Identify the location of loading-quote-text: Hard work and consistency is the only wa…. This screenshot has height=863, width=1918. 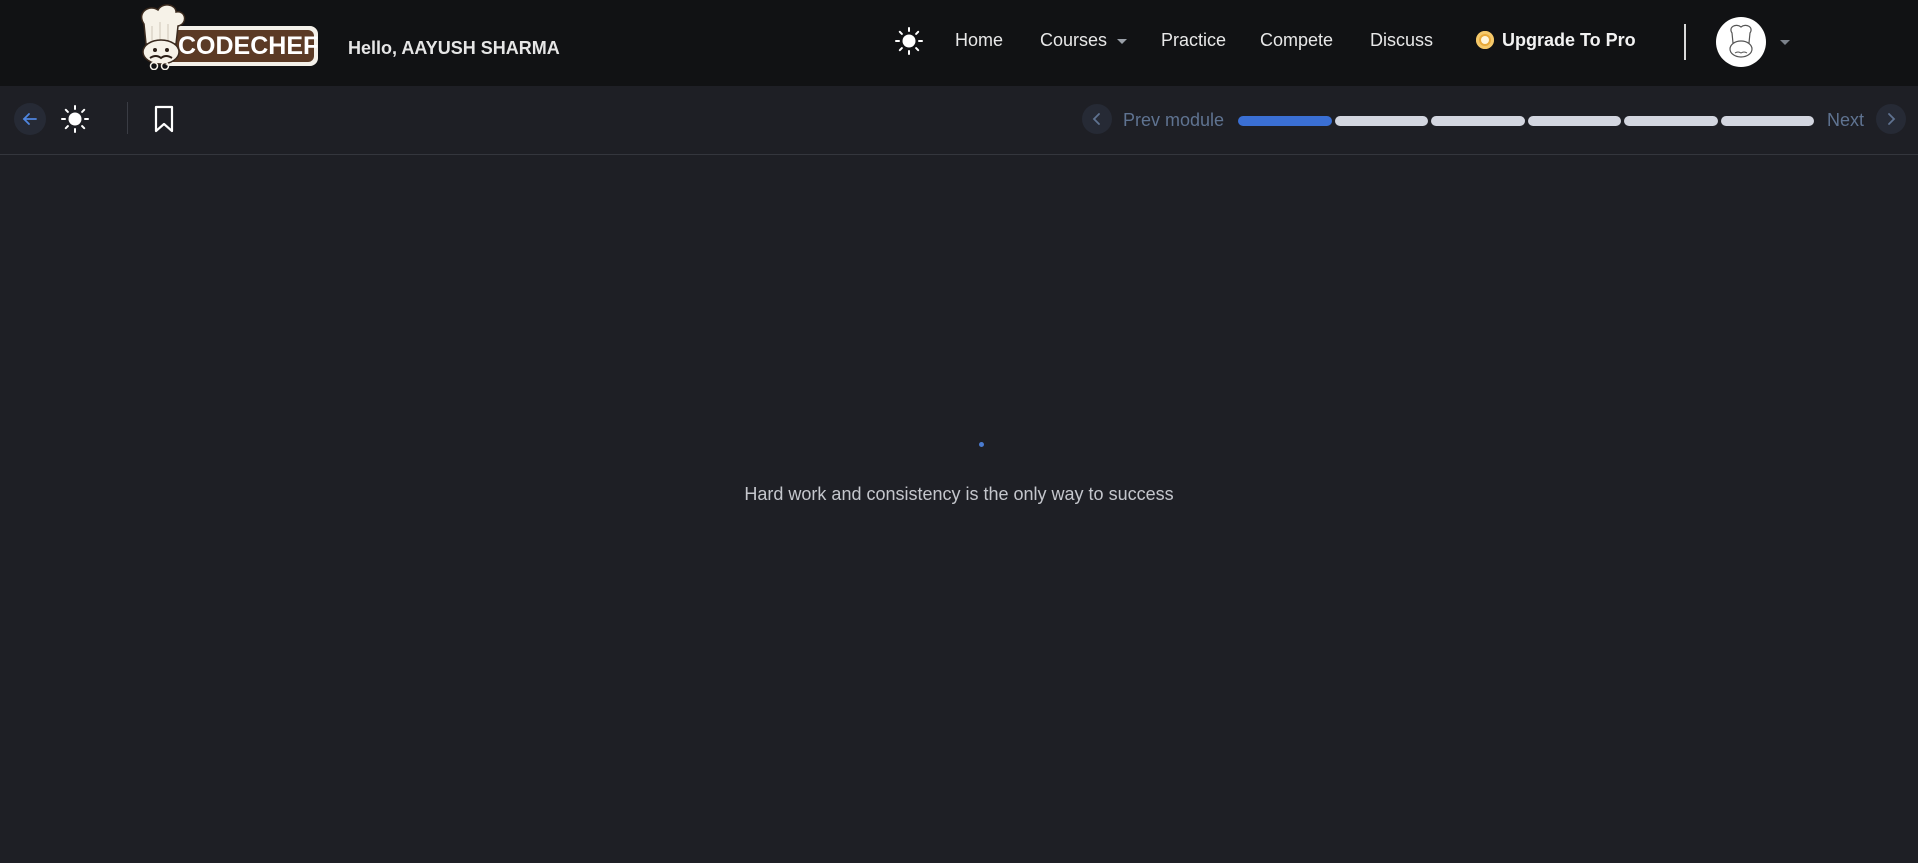
(959, 494).